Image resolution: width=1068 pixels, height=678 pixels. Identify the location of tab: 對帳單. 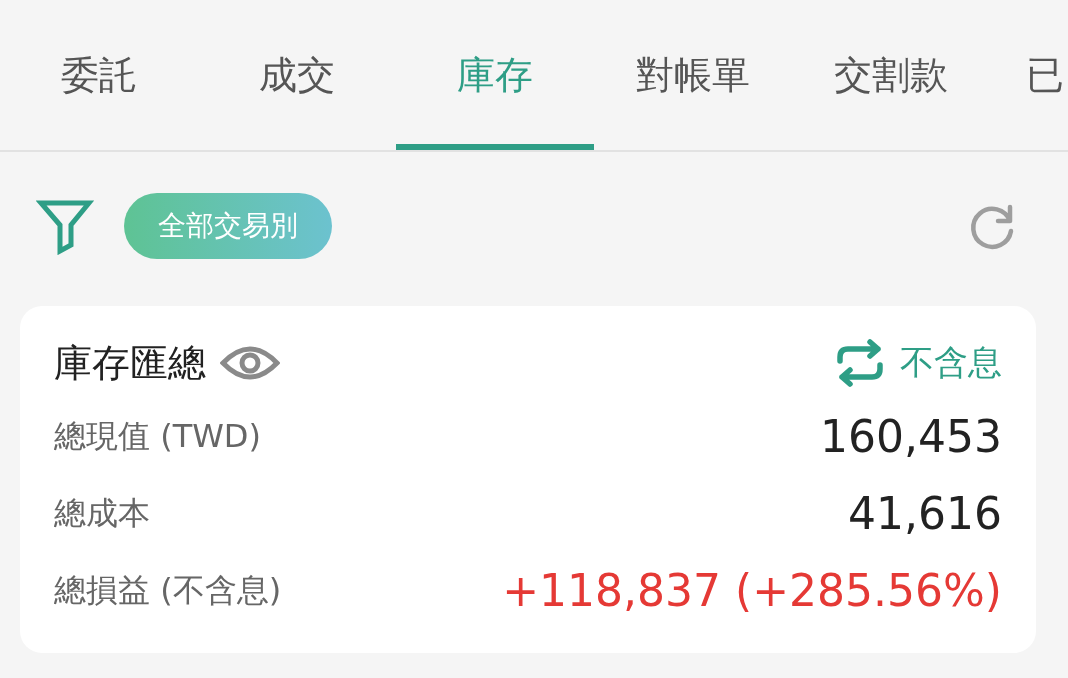
(693, 75).